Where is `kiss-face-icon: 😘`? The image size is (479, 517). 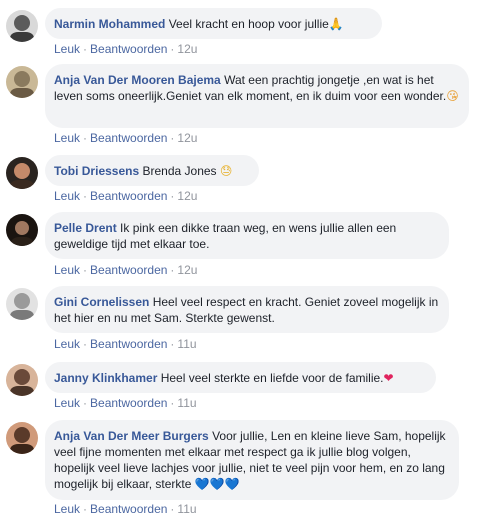
kiss-face-icon: 😘 is located at coordinates (452, 96).